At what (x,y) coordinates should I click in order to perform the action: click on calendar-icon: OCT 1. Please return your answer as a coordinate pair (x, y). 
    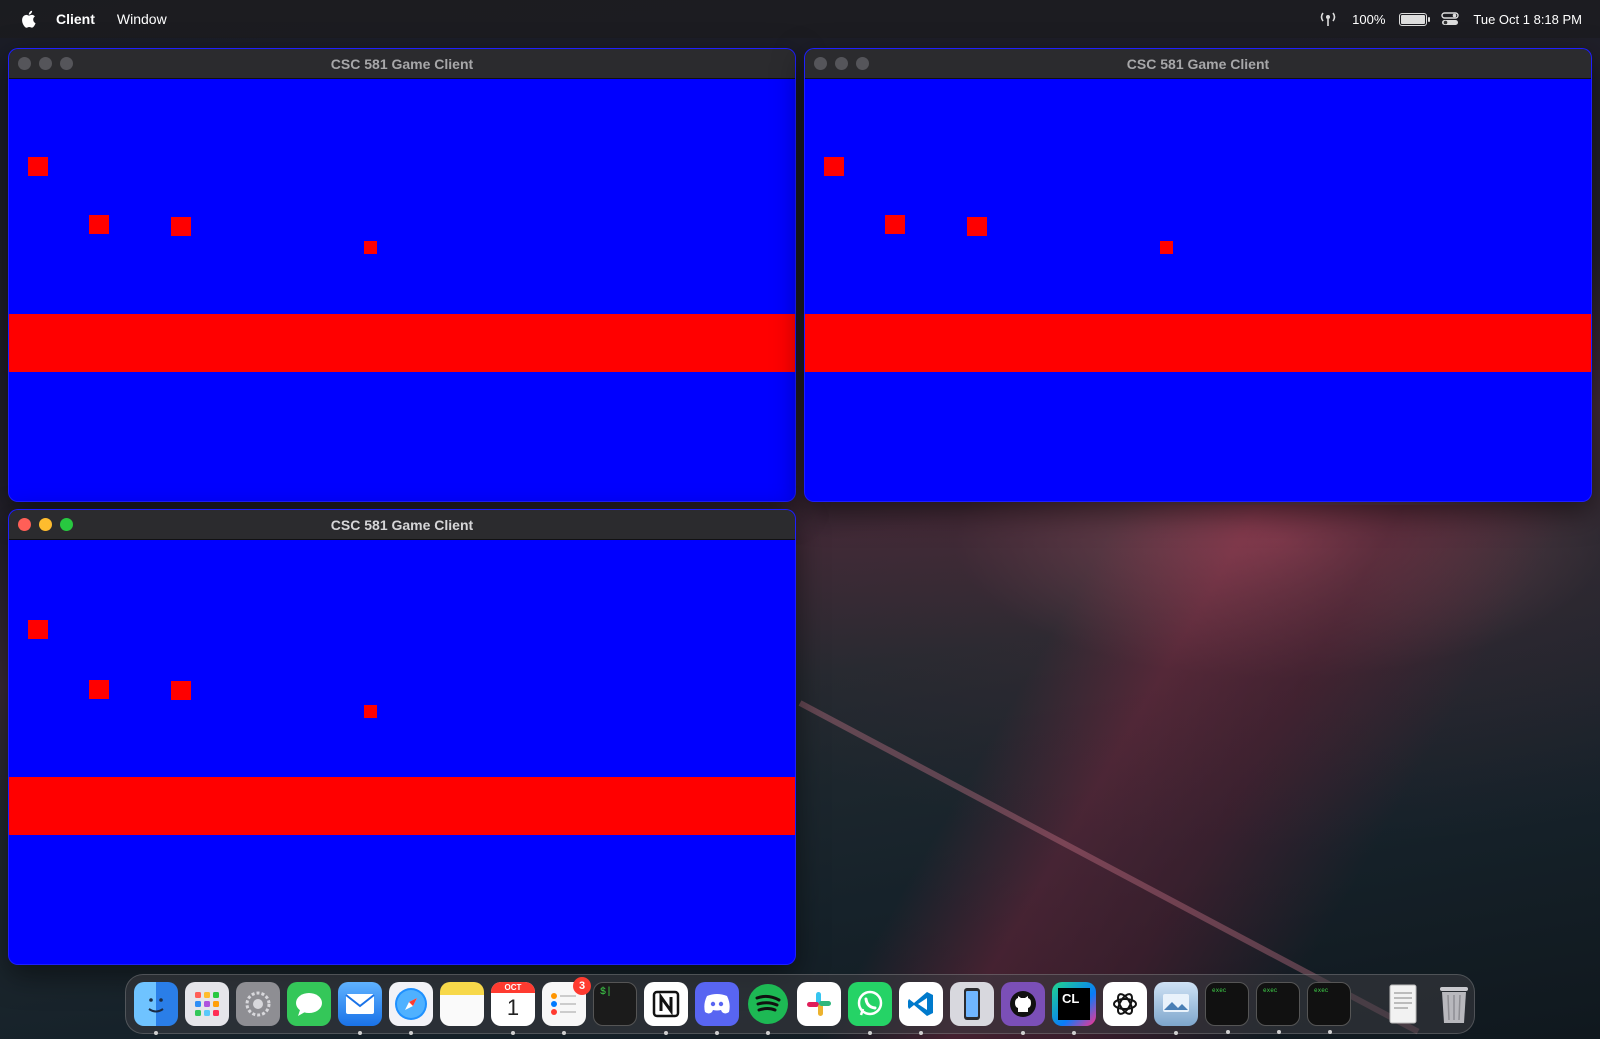
    Looking at the image, I should click on (513, 1008).